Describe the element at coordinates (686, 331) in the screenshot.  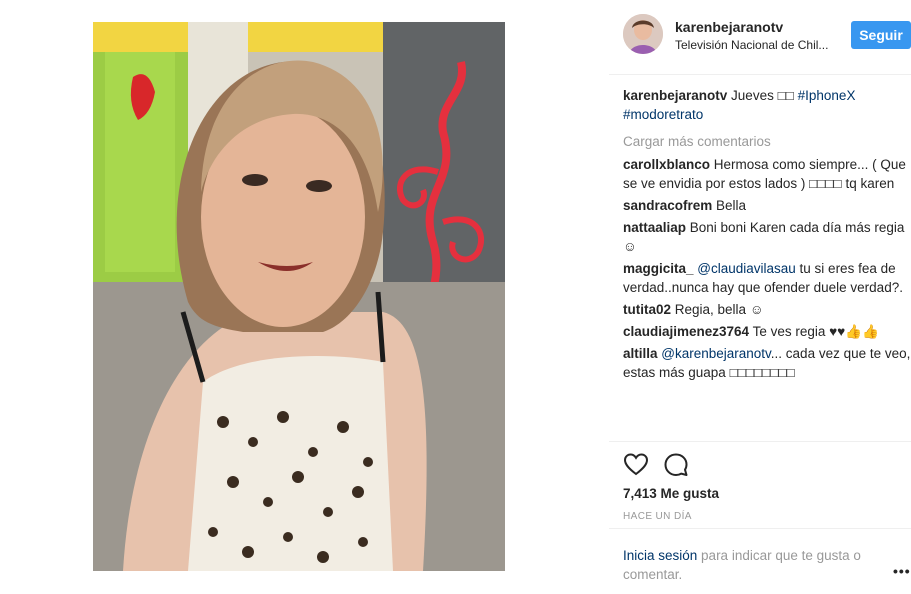
I see `comment-username: claudiajimenez3764` at that location.